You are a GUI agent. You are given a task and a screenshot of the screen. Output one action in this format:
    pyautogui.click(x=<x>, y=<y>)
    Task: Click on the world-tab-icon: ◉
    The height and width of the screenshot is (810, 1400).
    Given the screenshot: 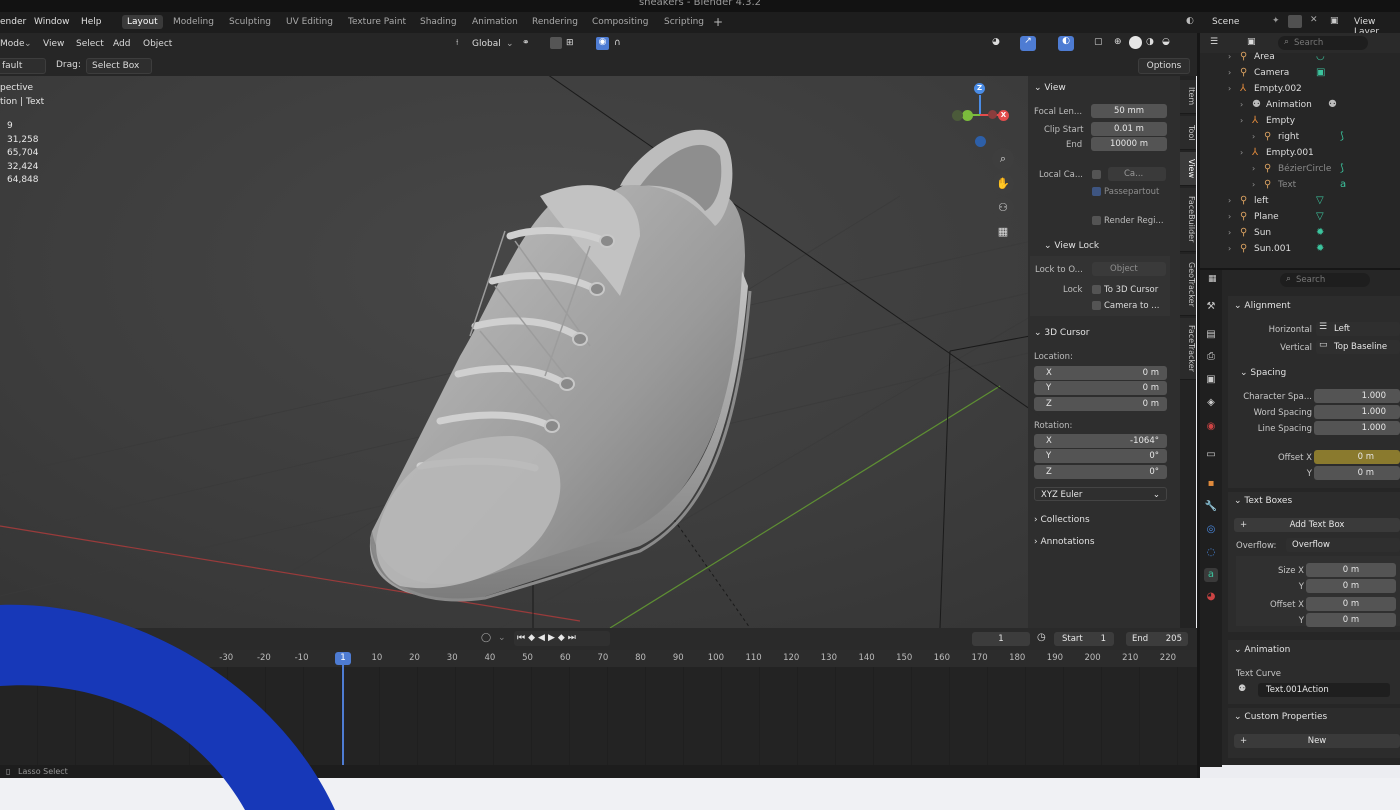 What is the action you would take?
    pyautogui.click(x=1211, y=427)
    